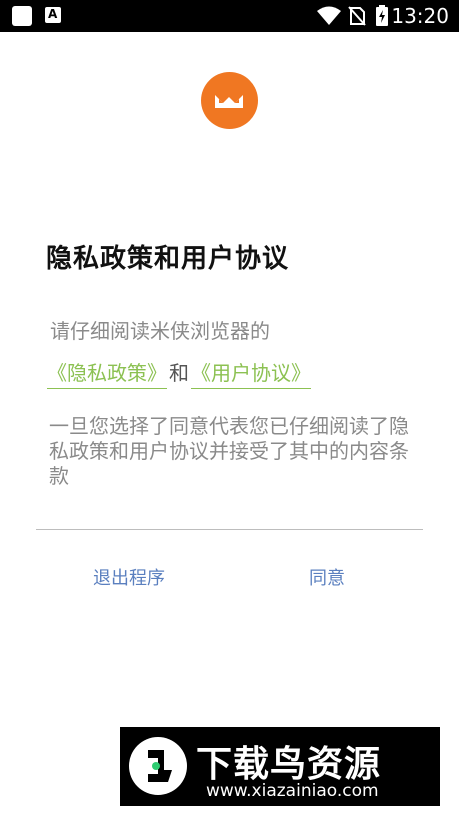 This screenshot has height=816, width=459. What do you see at coordinates (22, 16) in the screenshot?
I see `app-notification-icon` at bounding box center [22, 16].